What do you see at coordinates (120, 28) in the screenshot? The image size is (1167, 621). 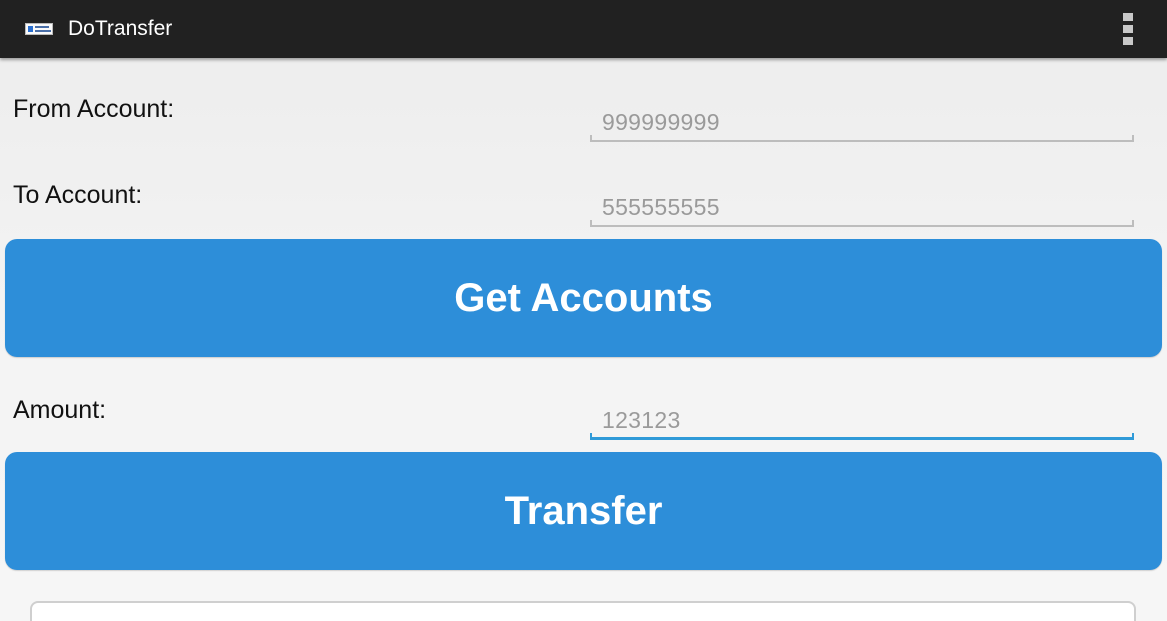 I see `app-title: DoTransfer` at bounding box center [120, 28].